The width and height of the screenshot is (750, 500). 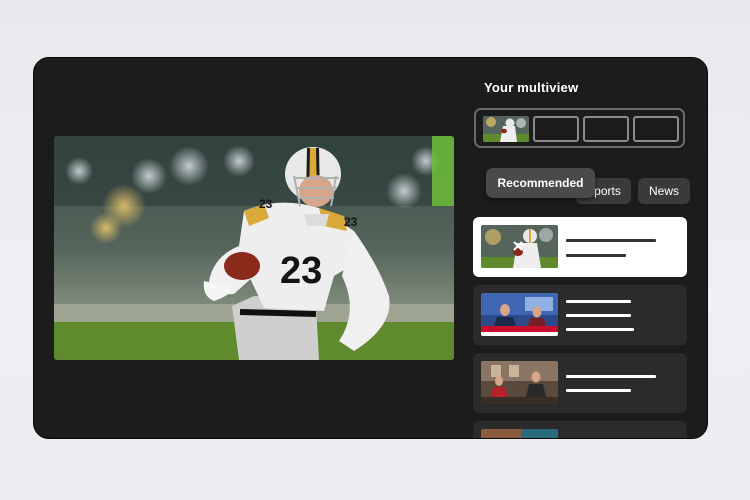 I want to click on football-thumbnail-image, so click(x=519, y=246).